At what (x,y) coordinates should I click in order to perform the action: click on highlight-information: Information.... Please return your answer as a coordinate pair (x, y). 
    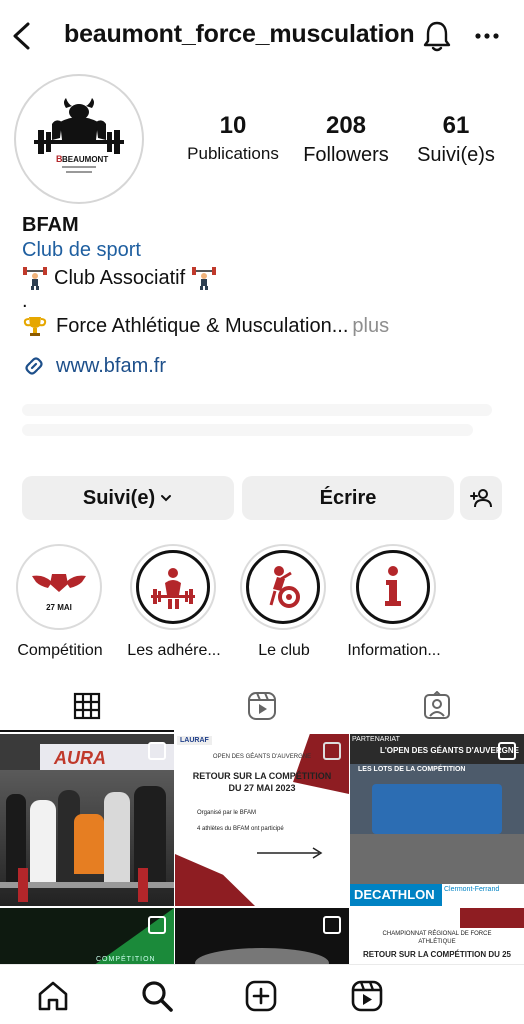
    Looking at the image, I should click on (394, 602).